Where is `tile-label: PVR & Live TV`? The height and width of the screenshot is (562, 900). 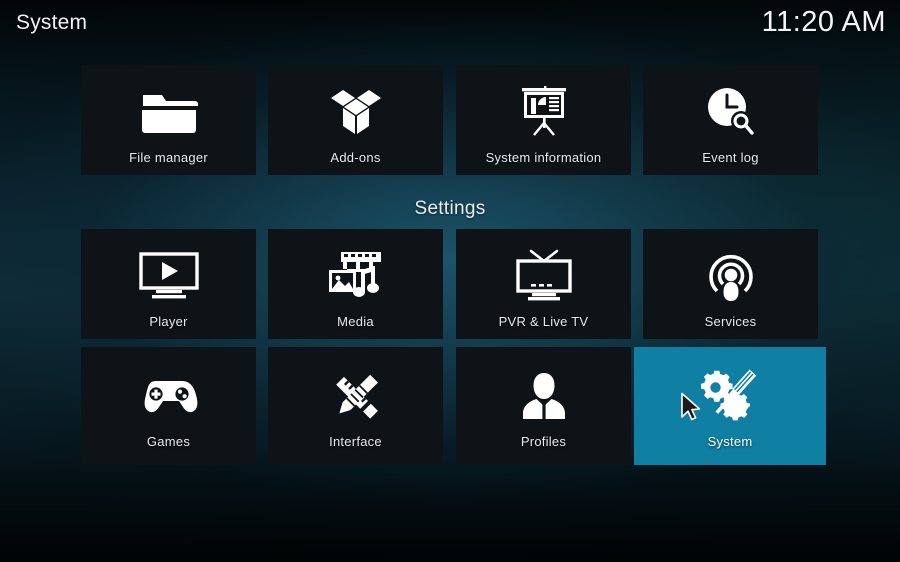 tile-label: PVR & Live TV is located at coordinates (543, 321).